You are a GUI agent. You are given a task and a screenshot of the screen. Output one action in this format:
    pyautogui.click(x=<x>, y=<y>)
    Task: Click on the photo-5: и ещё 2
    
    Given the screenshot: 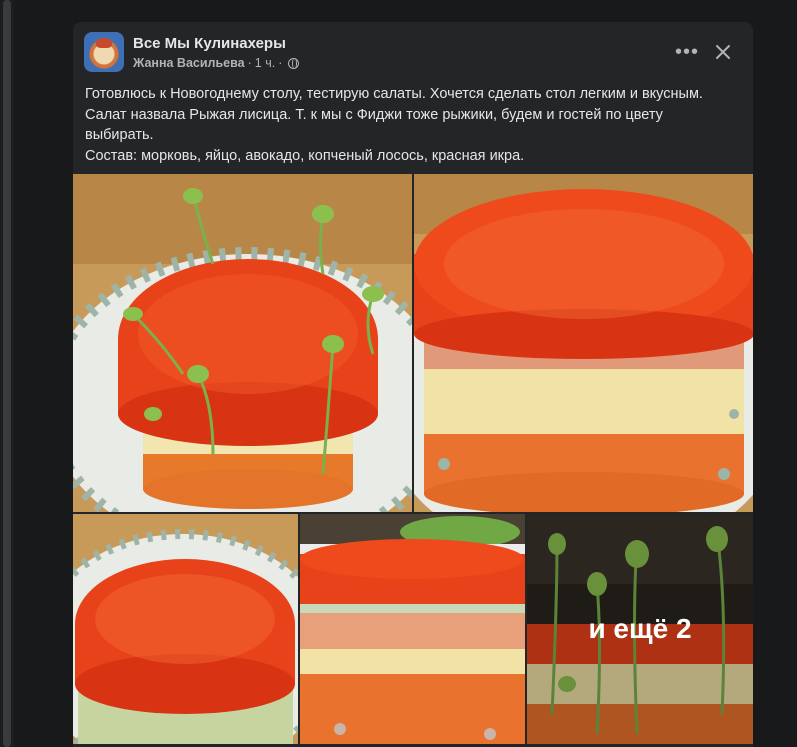 What is the action you would take?
    pyautogui.click(x=640, y=629)
    